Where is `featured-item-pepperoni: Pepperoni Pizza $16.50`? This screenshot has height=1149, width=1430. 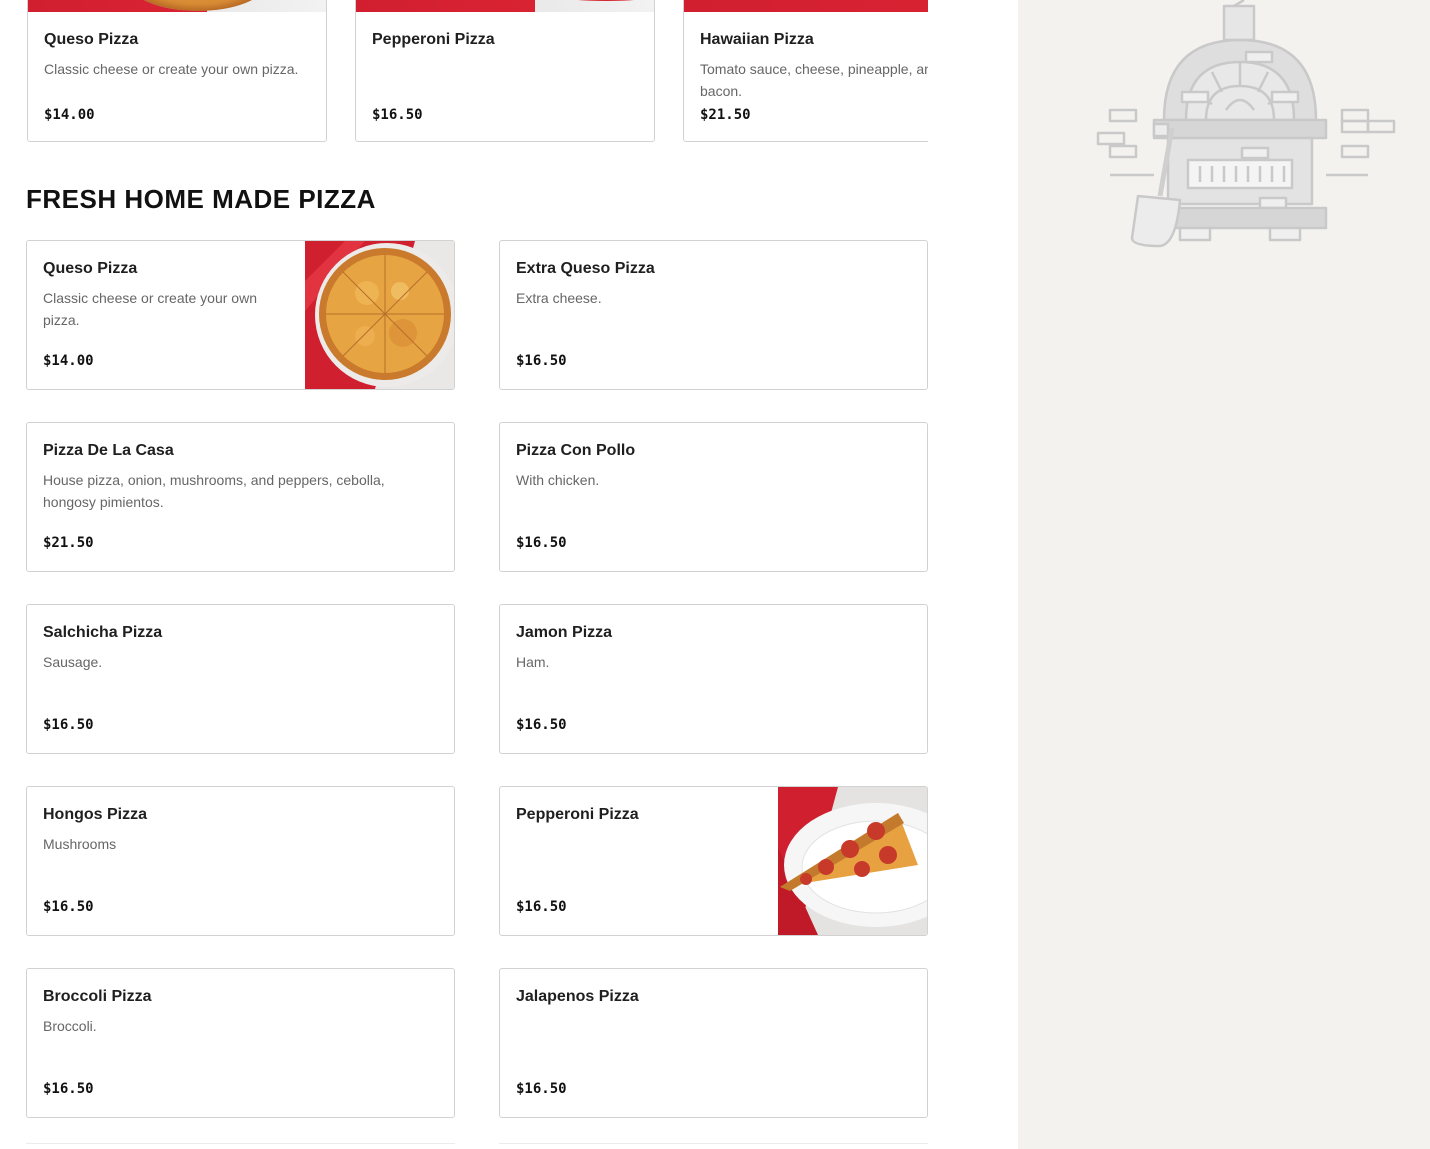 featured-item-pepperoni: Pepperoni Pizza $16.50 is located at coordinates (505, 71).